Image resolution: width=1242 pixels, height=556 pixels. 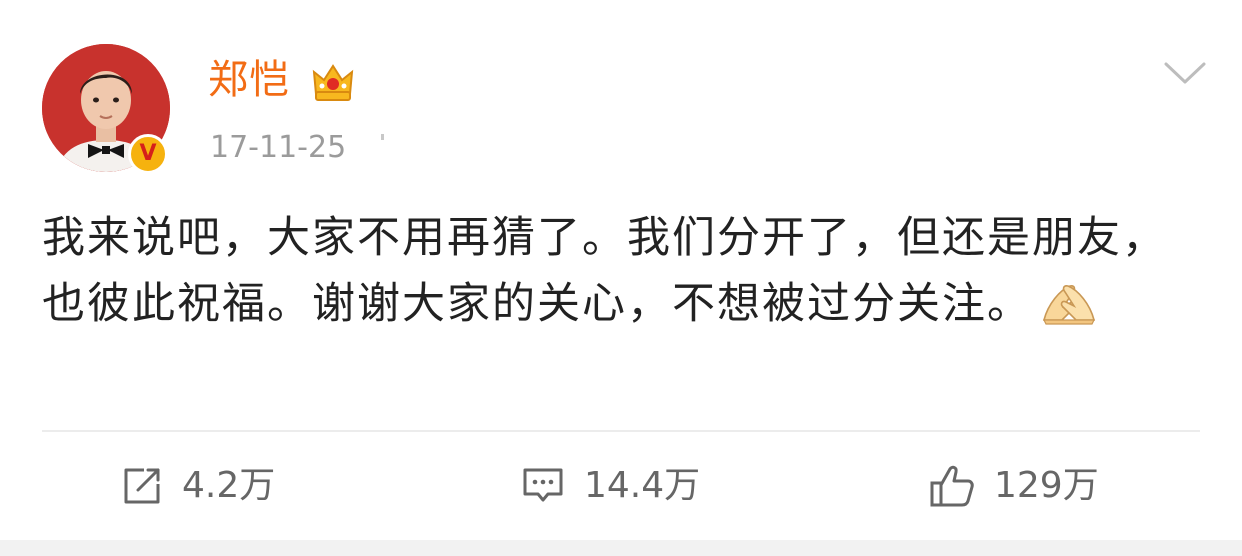 What do you see at coordinates (382, 137) in the screenshot?
I see `timestamp-mark` at bounding box center [382, 137].